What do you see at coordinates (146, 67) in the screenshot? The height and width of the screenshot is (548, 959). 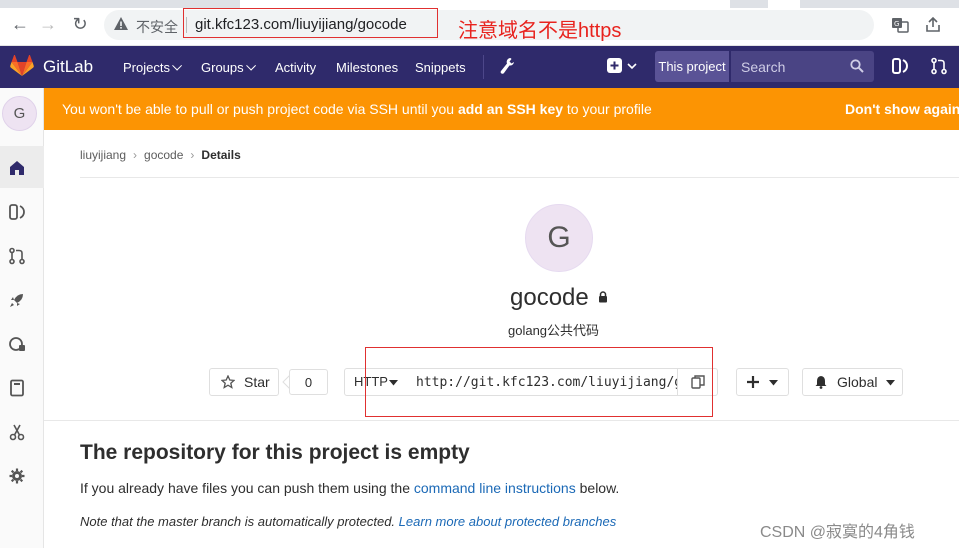 I see `nav-projects-label: Projects` at bounding box center [146, 67].